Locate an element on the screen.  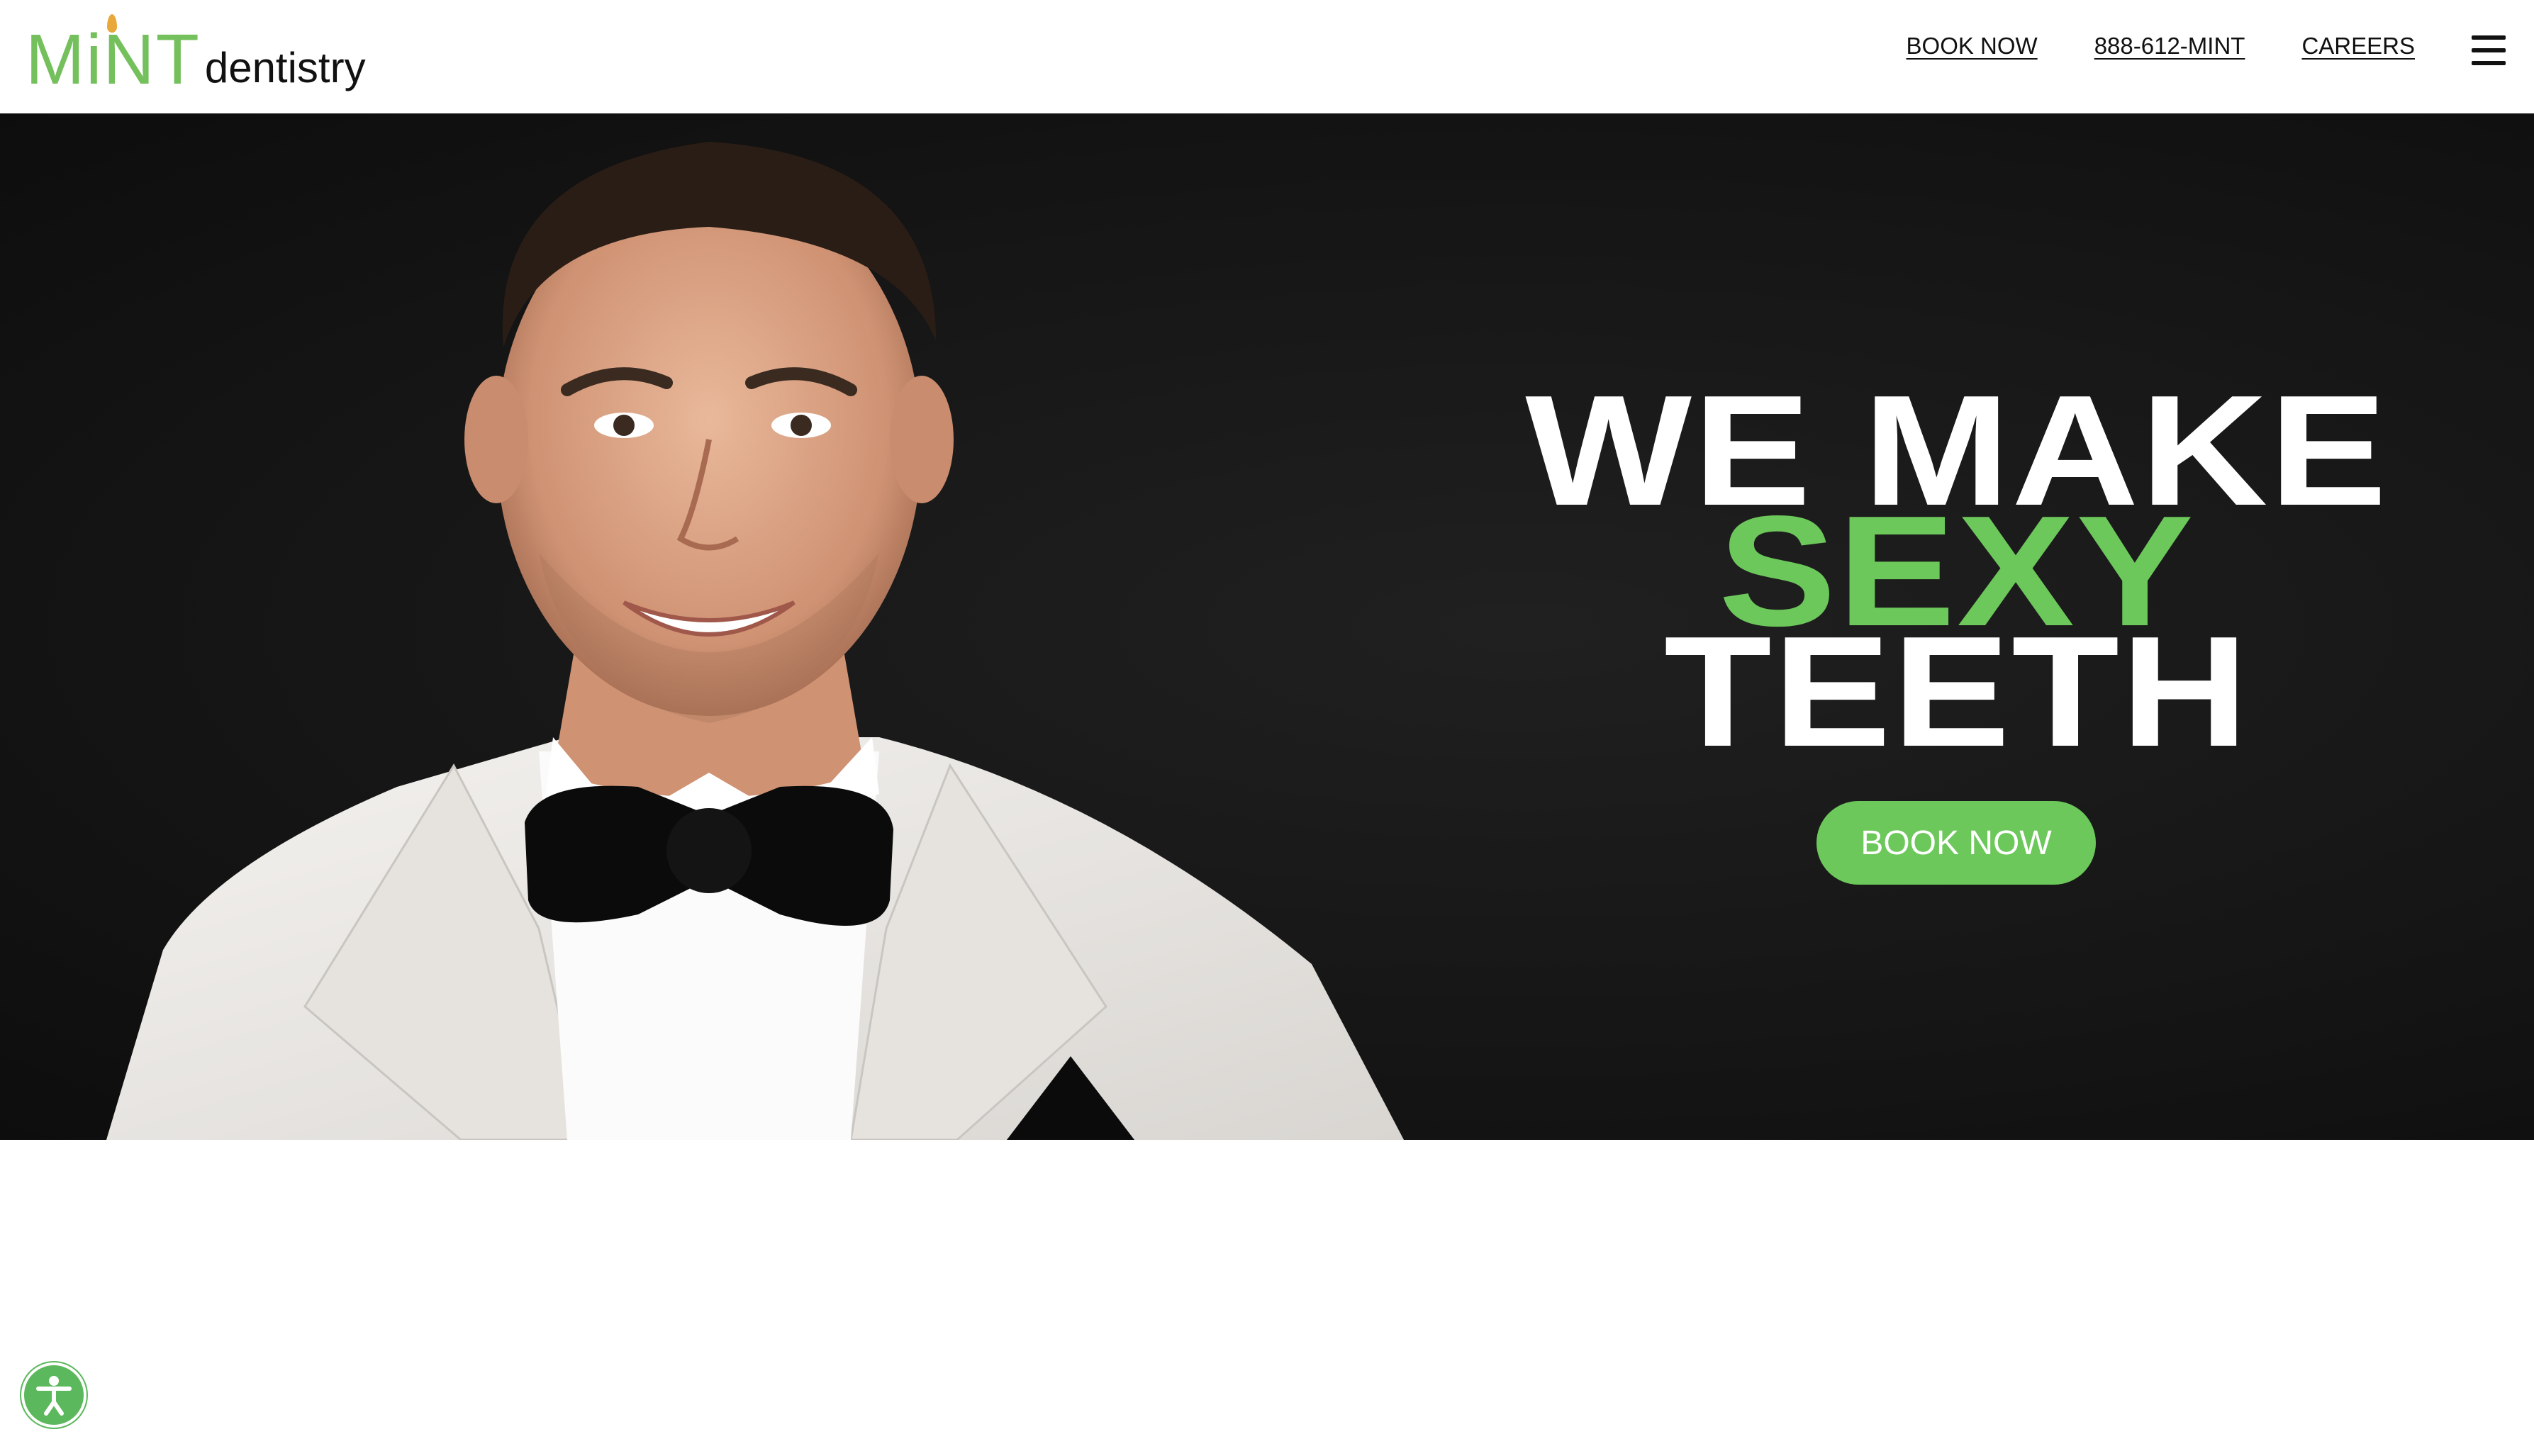
hero-book-now-button: BOOK NOW is located at coordinates (1956, 843).